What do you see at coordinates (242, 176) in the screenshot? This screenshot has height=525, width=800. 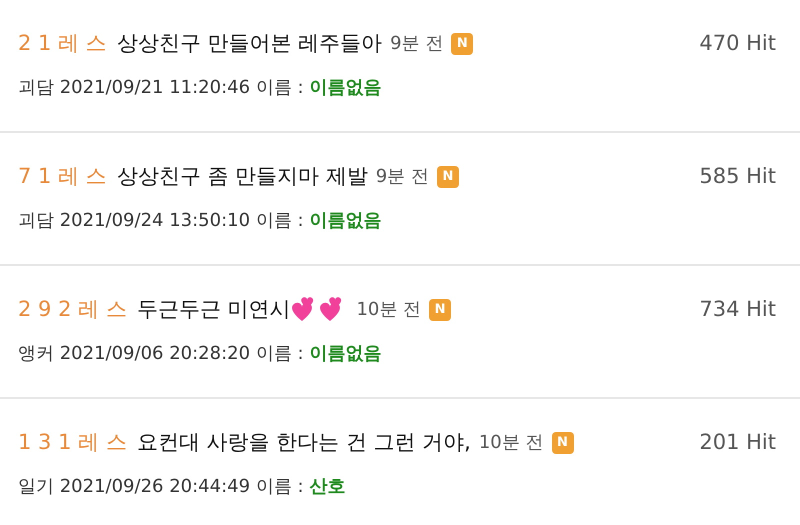 I see `post-title: 상상친구 좀 만들지마 제발` at bounding box center [242, 176].